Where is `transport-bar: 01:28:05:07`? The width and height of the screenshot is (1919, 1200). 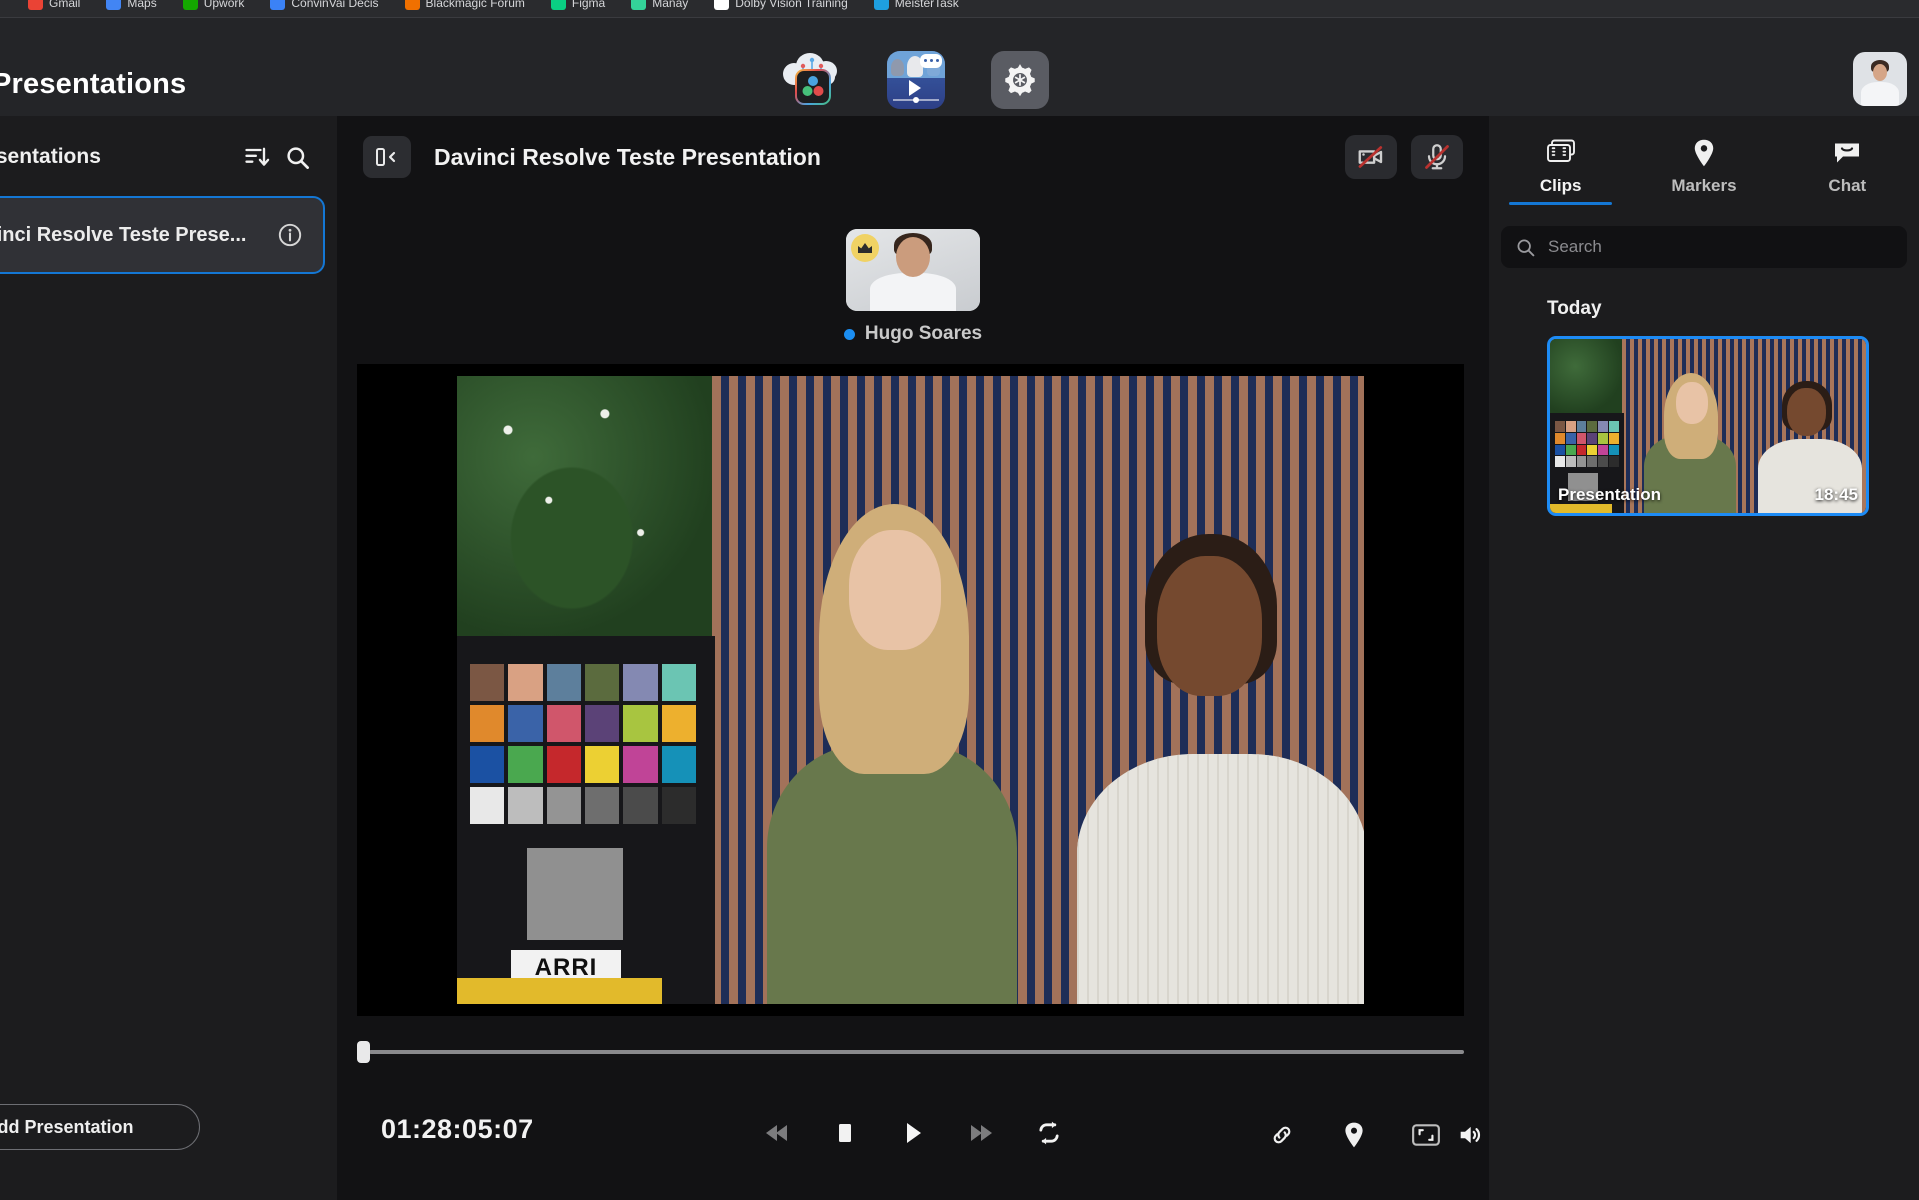
transport-bar: 01:28:05:07 is located at coordinates (913, 1134).